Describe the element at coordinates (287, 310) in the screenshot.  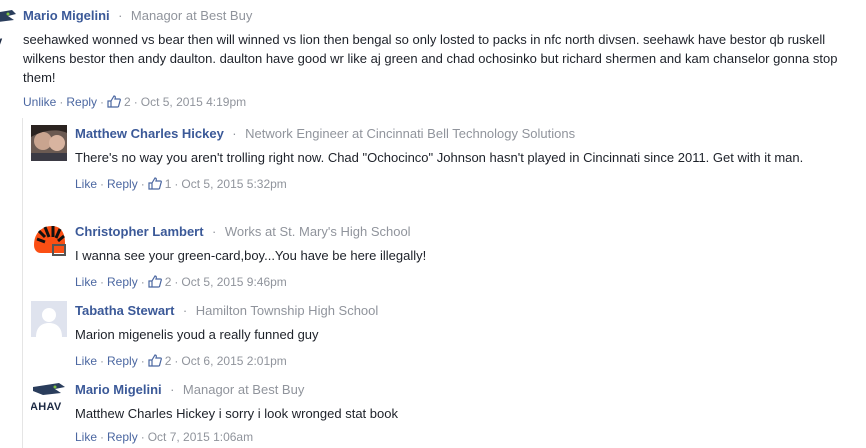
I see `author-affiliation: Hamilton Township High School` at that location.